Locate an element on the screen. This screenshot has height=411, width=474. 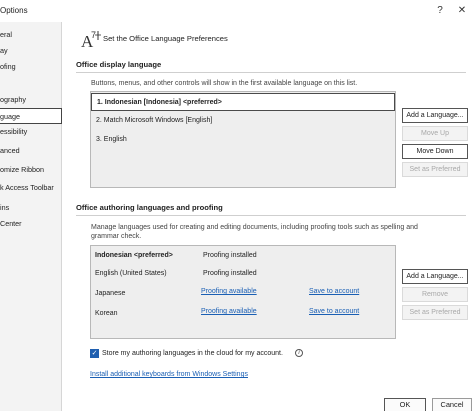
move-down-button: Move Down is located at coordinates (435, 151).